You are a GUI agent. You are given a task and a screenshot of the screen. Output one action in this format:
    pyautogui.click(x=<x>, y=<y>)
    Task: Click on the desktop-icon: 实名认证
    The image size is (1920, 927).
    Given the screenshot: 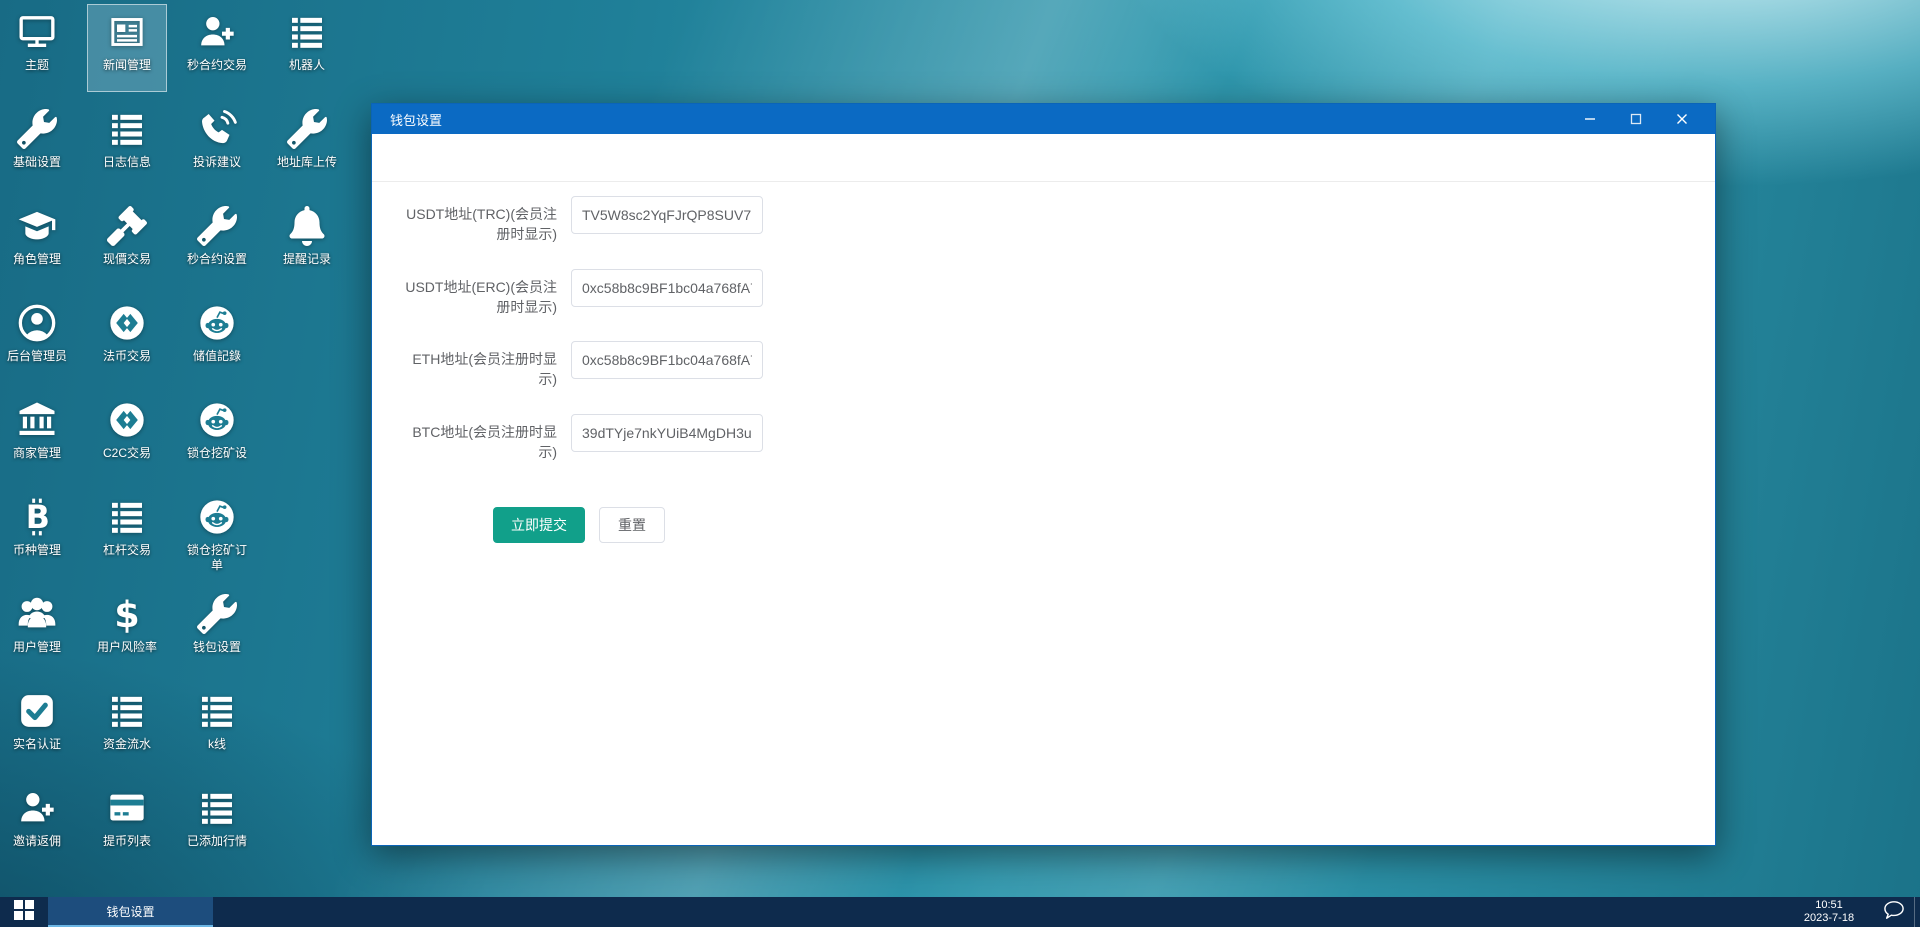 What is the action you would take?
    pyautogui.click(x=38, y=727)
    